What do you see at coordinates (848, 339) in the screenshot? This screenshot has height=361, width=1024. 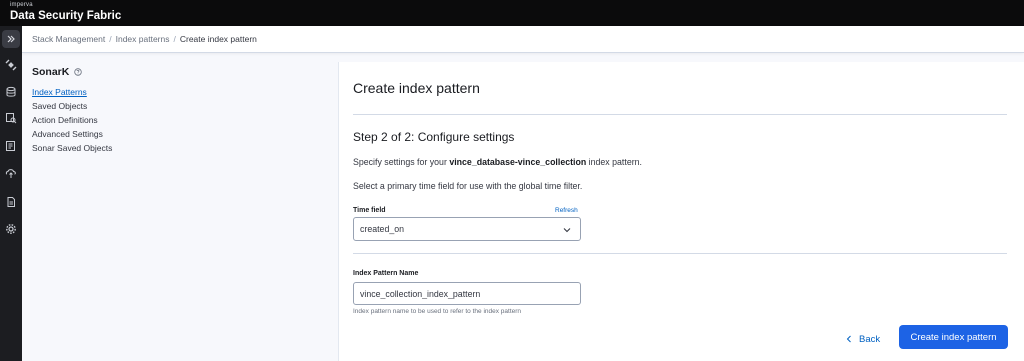 I see `chevron-left-icon` at bounding box center [848, 339].